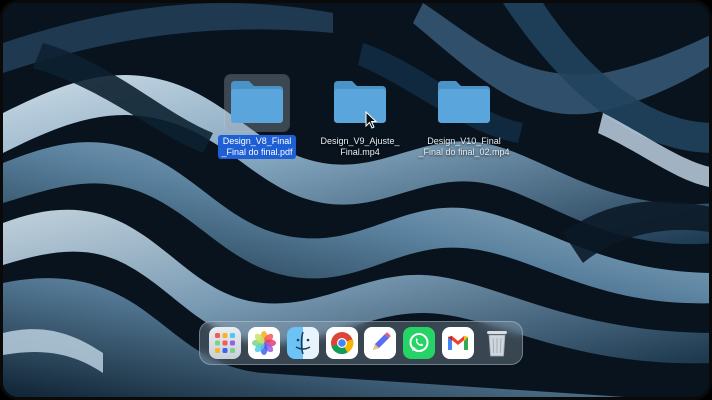  I want to click on file-name-line1: Design_V9_Ajuste_, so click(360, 141).